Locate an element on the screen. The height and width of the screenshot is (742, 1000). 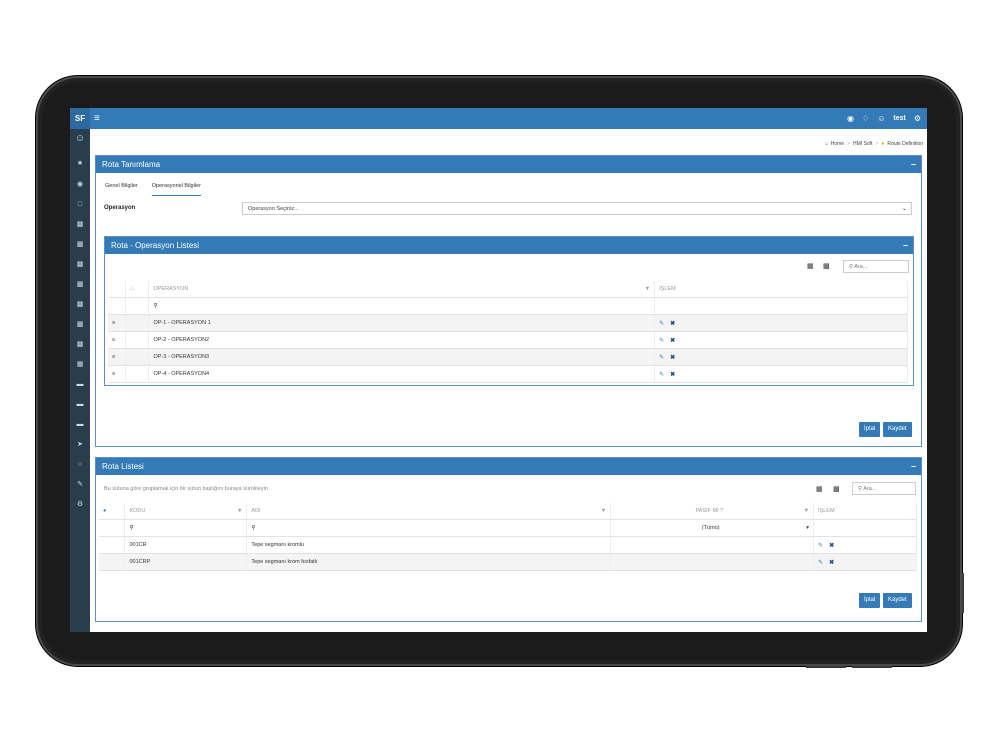
pasif-checkbox: □ is located at coordinates (712, 562).